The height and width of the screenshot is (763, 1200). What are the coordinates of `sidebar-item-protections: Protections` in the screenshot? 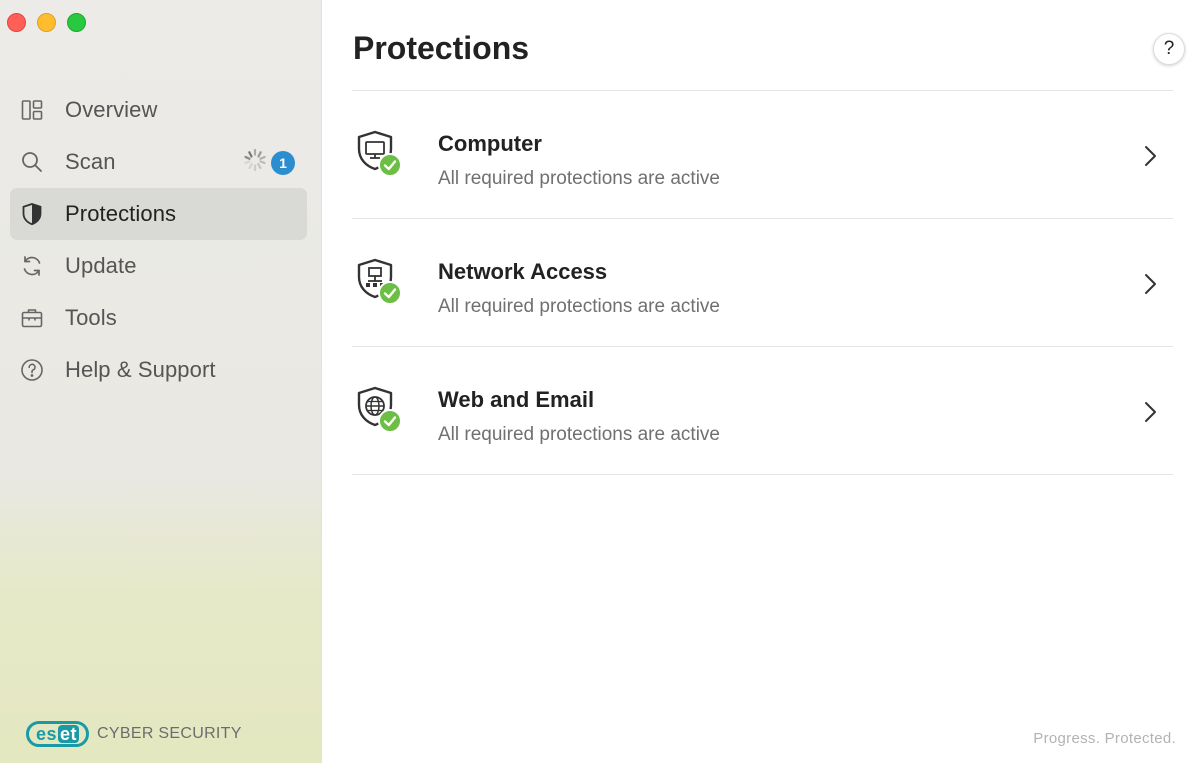 It's located at (158, 214).